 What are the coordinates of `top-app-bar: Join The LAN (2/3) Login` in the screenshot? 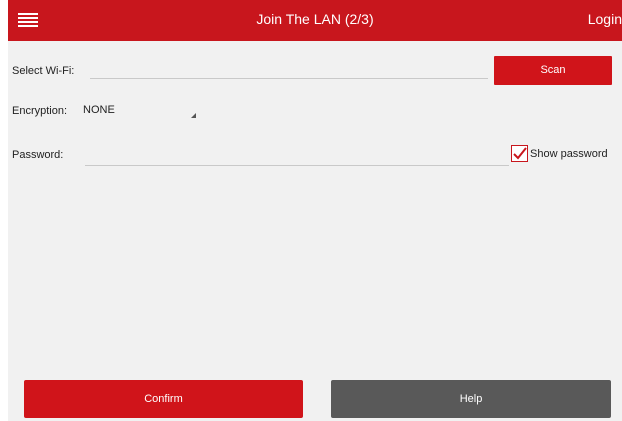 It's located at (315, 20).